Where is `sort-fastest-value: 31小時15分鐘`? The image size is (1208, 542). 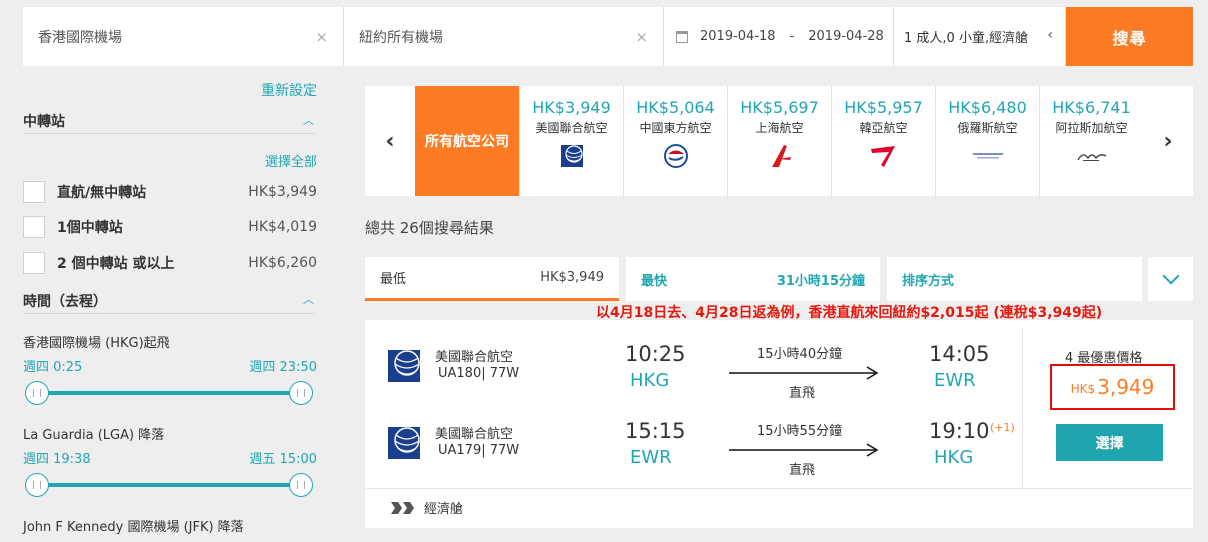 sort-fastest-value: 31小時15分鐘 is located at coordinates (820, 281).